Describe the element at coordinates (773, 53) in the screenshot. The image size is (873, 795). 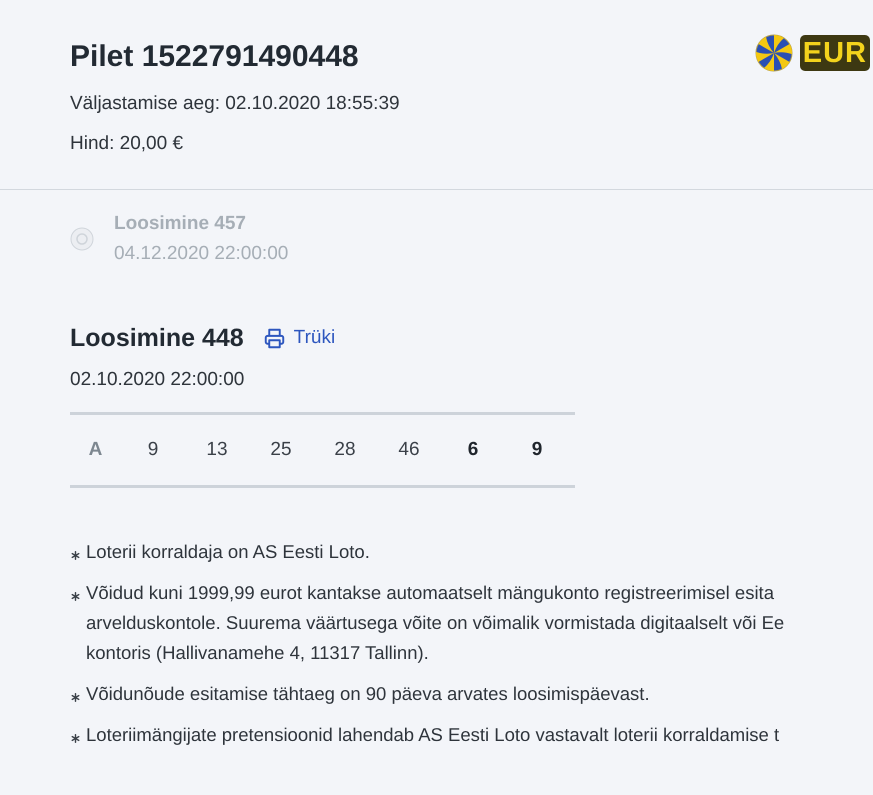
I see `logo-ball-icon` at that location.